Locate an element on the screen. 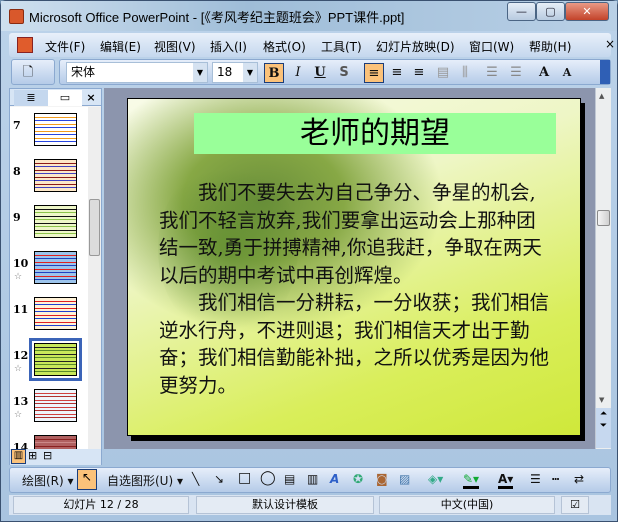 Image resolution: width=618 pixels, height=522 pixels. vertical-textbox-icon: ▥ is located at coordinates (312, 479).